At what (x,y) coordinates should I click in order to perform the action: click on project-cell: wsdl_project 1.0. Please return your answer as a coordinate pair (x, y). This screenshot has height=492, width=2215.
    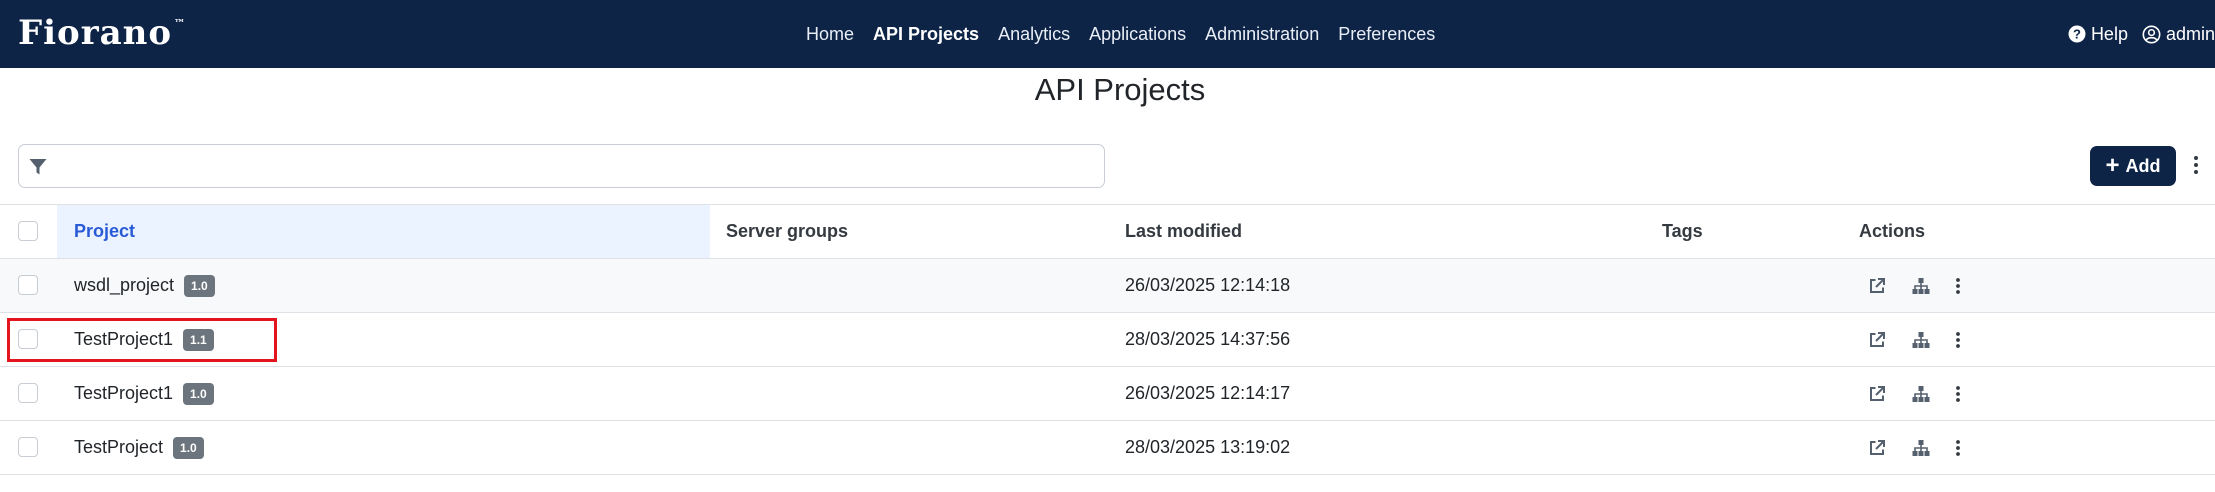
    Looking at the image, I should click on (144, 285).